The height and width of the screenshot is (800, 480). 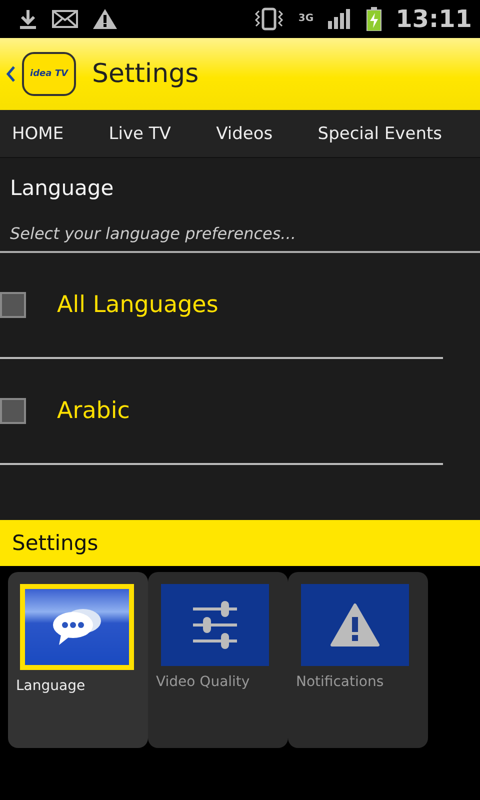 What do you see at coordinates (215, 625) in the screenshot?
I see `sliders-icon` at bounding box center [215, 625].